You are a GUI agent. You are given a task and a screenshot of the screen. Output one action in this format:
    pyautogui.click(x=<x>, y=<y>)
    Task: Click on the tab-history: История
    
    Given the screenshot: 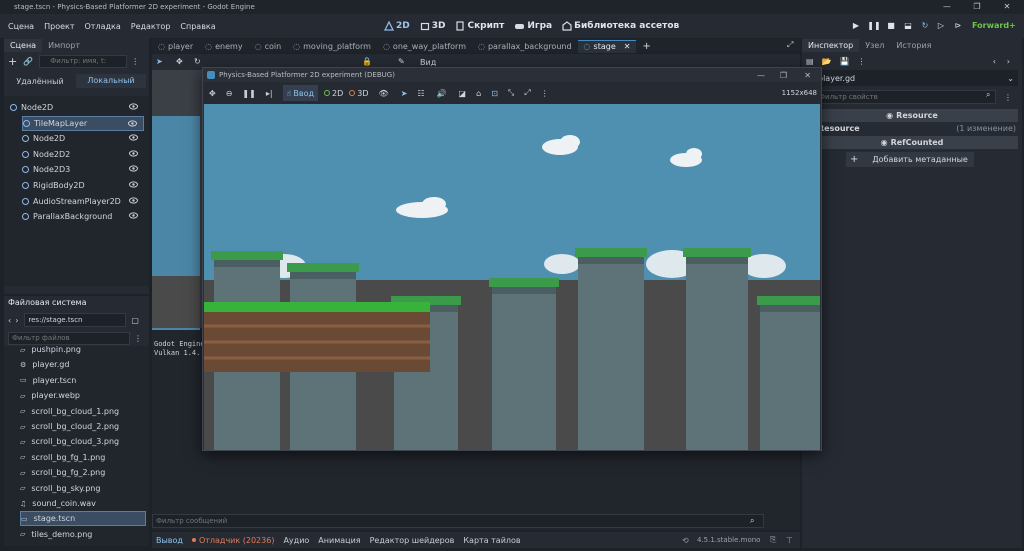 What is the action you would take?
    pyautogui.click(x=913, y=45)
    